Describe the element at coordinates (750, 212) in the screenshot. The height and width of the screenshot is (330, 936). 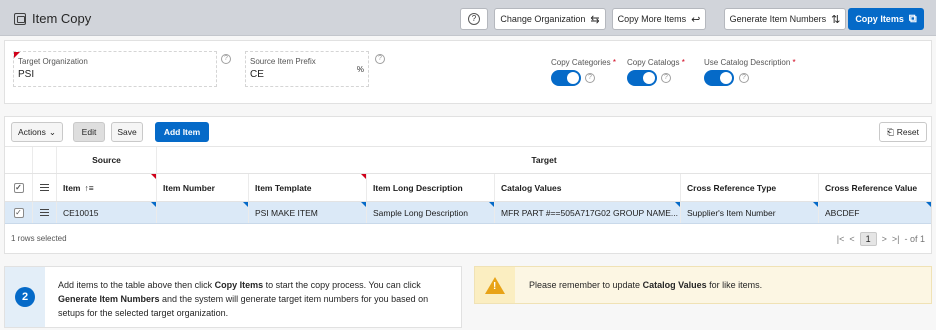
I see `cell-cross-reference-type: Supplier's Item Number` at that location.